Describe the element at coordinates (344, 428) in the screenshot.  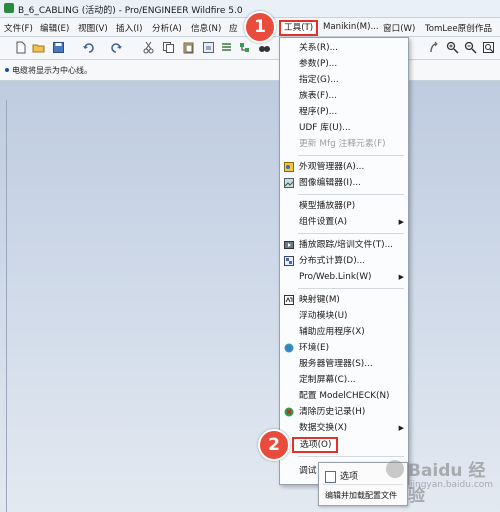
I see `menu-item-data-exchange: 数据交换(X) ▶` at that location.